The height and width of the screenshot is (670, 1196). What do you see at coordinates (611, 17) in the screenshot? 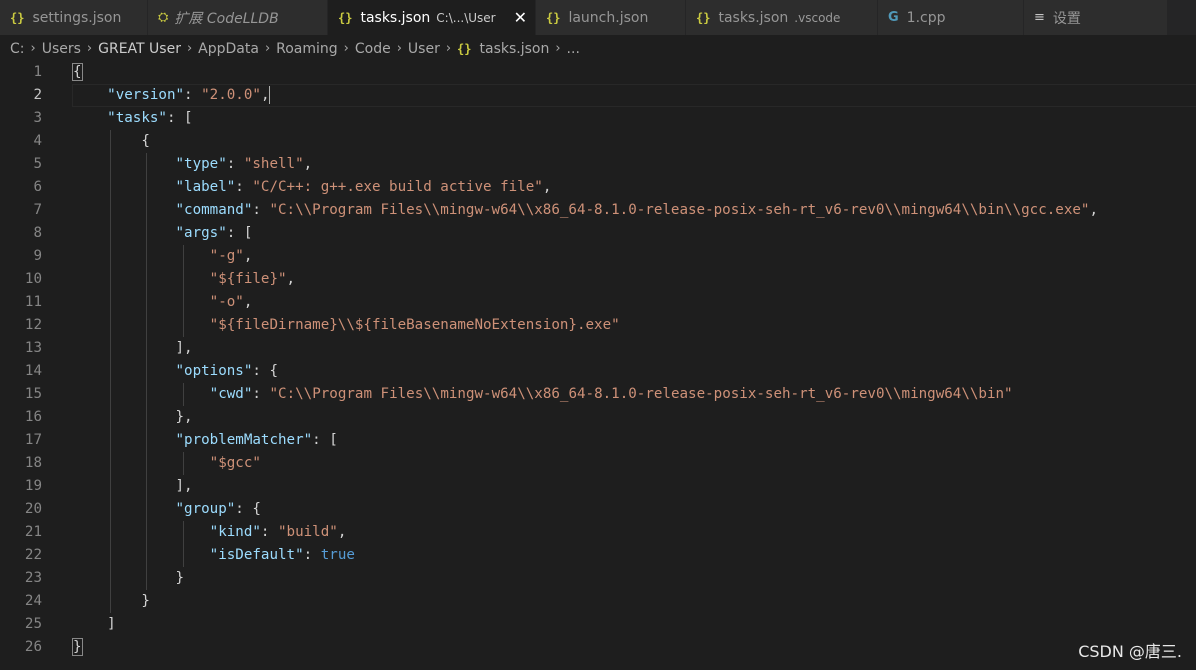
I see `tab-launch-json: {} launch.json` at bounding box center [611, 17].